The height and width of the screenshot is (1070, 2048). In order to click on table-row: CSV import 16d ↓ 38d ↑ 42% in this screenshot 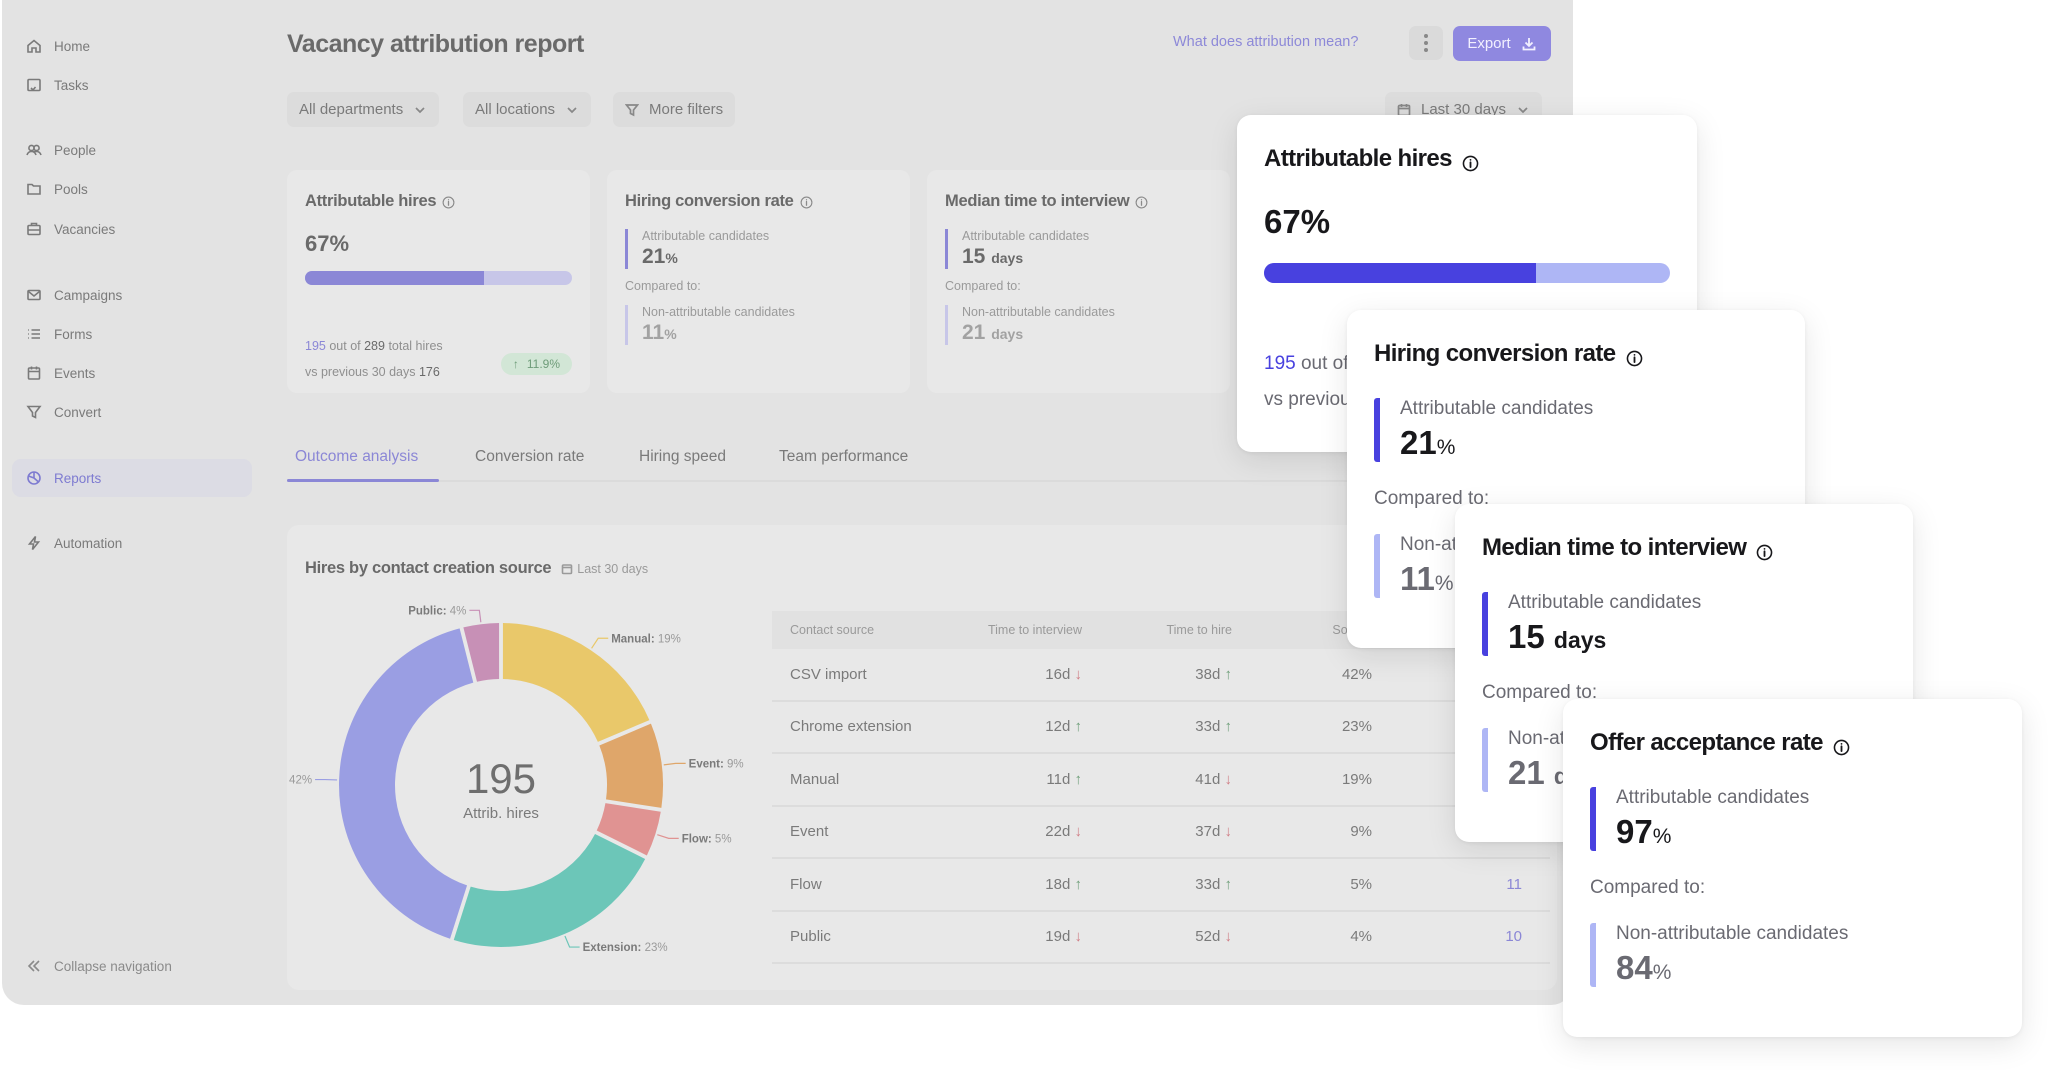, I will do `click(1161, 675)`.